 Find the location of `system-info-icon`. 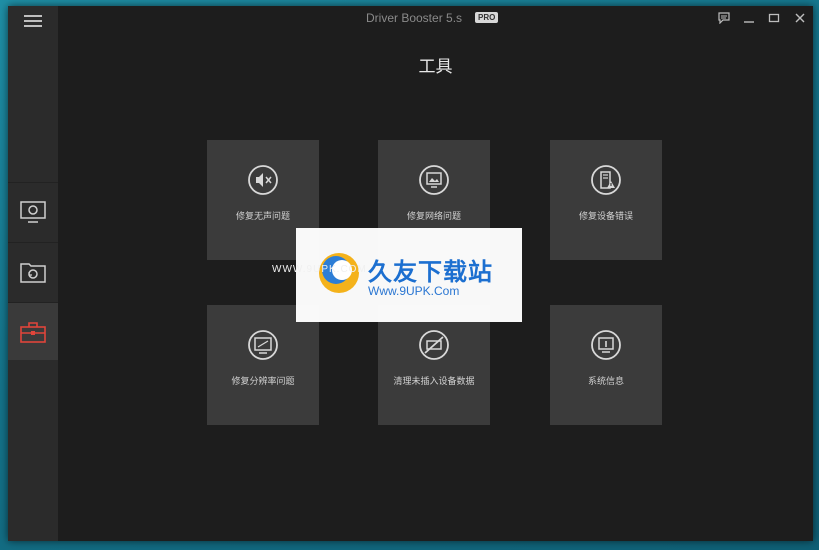

system-info-icon is located at coordinates (606, 345).